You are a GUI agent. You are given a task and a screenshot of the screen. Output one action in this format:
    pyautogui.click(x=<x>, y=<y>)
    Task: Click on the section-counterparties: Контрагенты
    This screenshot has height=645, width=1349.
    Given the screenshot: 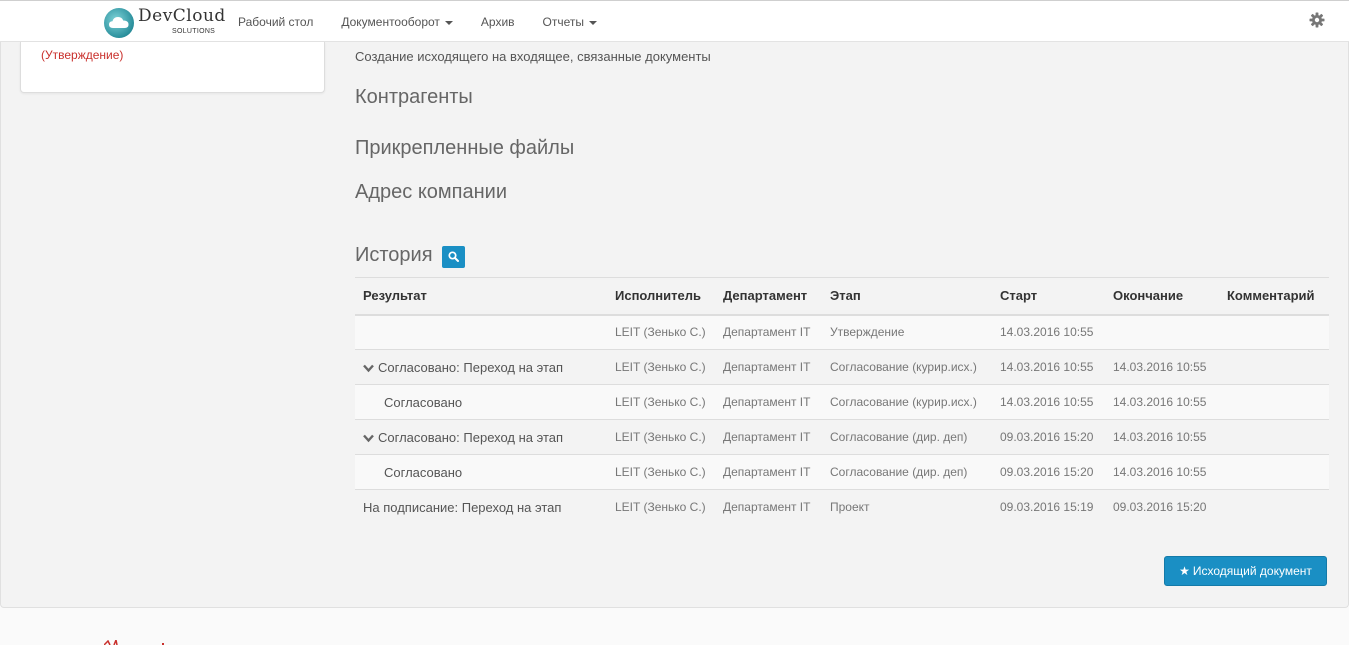 What is the action you would take?
    pyautogui.click(x=414, y=97)
    